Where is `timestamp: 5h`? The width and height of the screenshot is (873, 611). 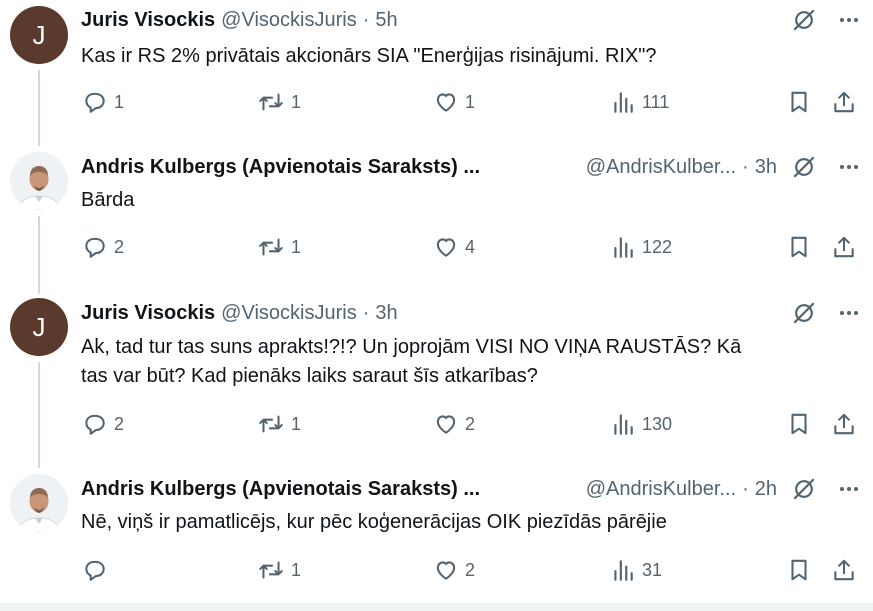 timestamp: 5h is located at coordinates (386, 20).